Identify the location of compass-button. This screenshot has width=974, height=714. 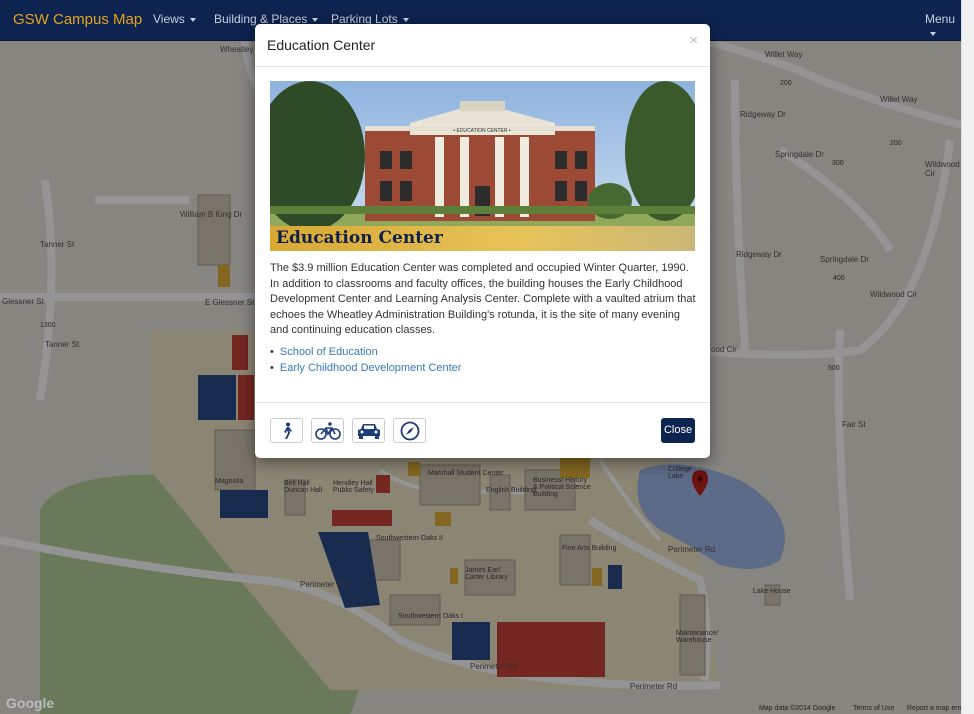
(409, 430).